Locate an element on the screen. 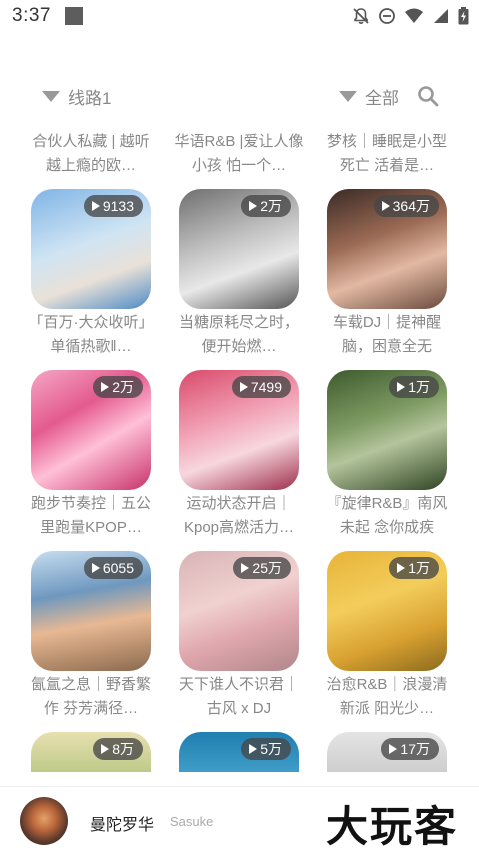  playlist-title: 『旋律R&B』南风未起 念你成疾 is located at coordinates (387, 516).